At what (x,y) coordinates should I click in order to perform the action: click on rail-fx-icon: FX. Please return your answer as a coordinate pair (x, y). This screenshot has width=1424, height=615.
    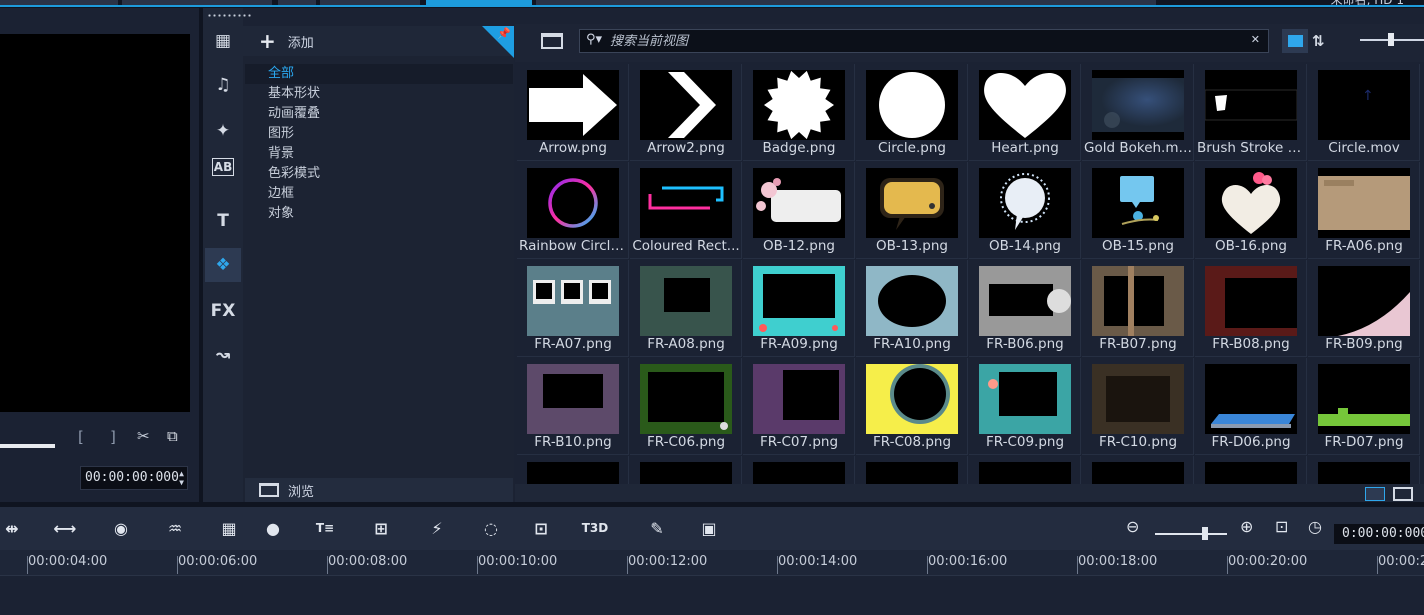
    Looking at the image, I should click on (223, 311).